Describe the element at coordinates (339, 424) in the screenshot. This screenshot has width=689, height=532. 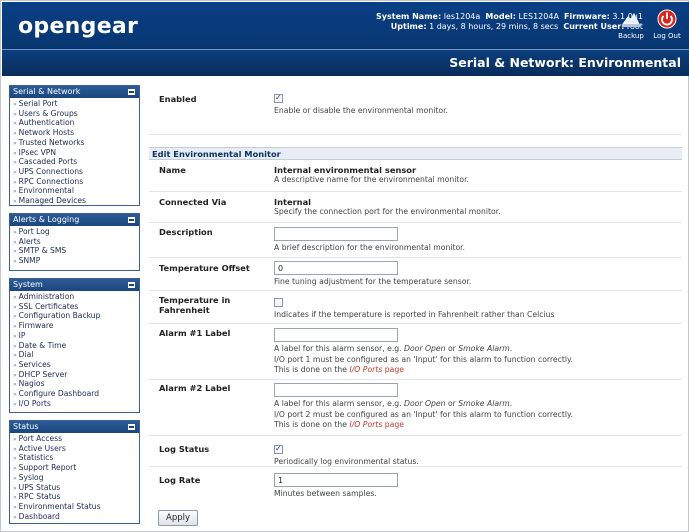
I see `alarm2-hint-link-line: This is done on the I/O Ports page` at that location.